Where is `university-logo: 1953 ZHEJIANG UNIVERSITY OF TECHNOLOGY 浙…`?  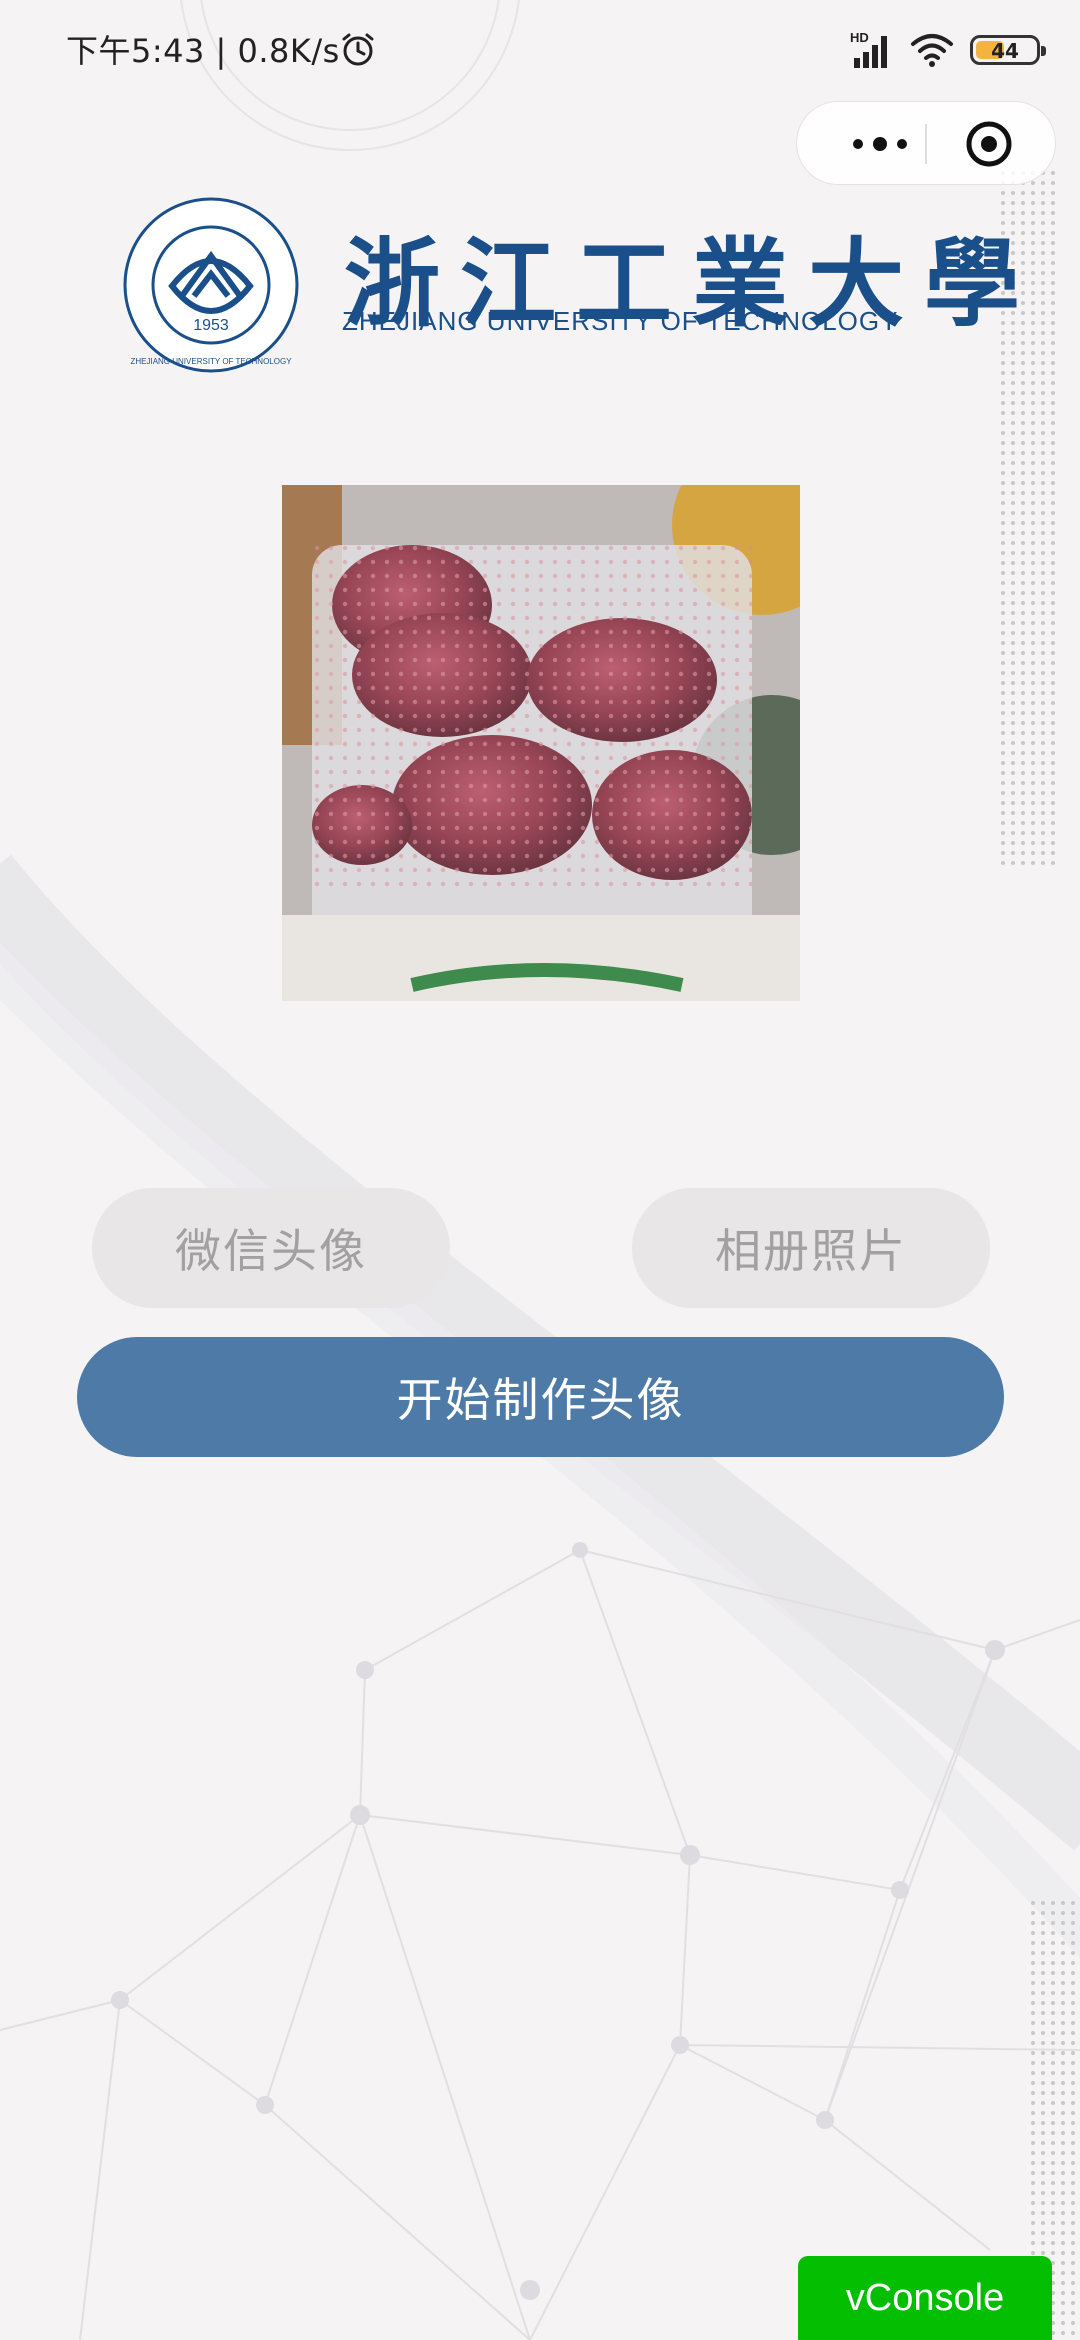 university-logo: 1953 ZHEJIANG UNIVERSITY OF TECHNOLOGY 浙… is located at coordinates (571, 284).